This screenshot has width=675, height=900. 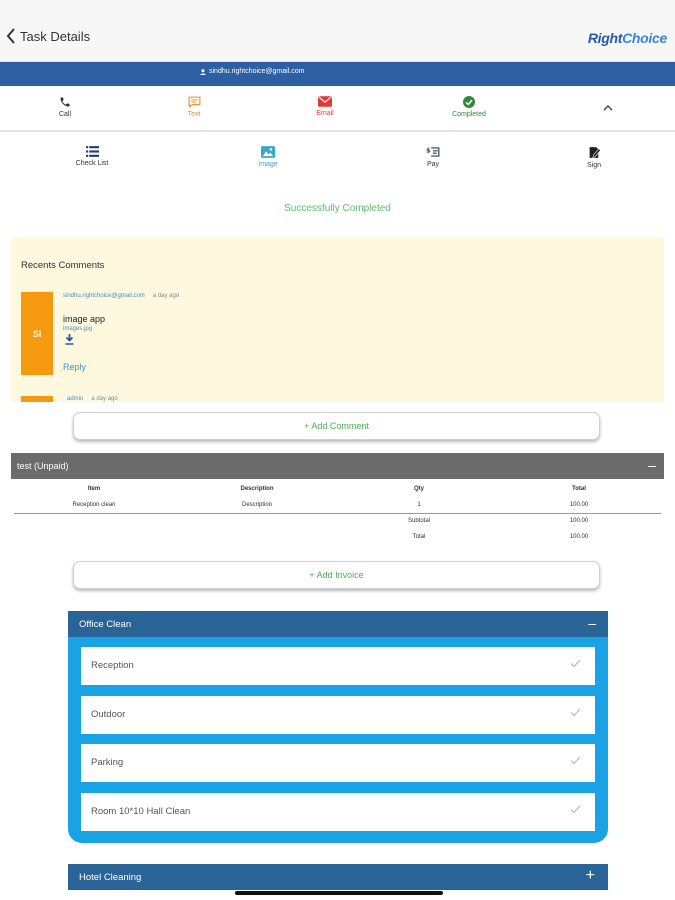 I want to click on completed-button: Completed, so click(x=469, y=107).